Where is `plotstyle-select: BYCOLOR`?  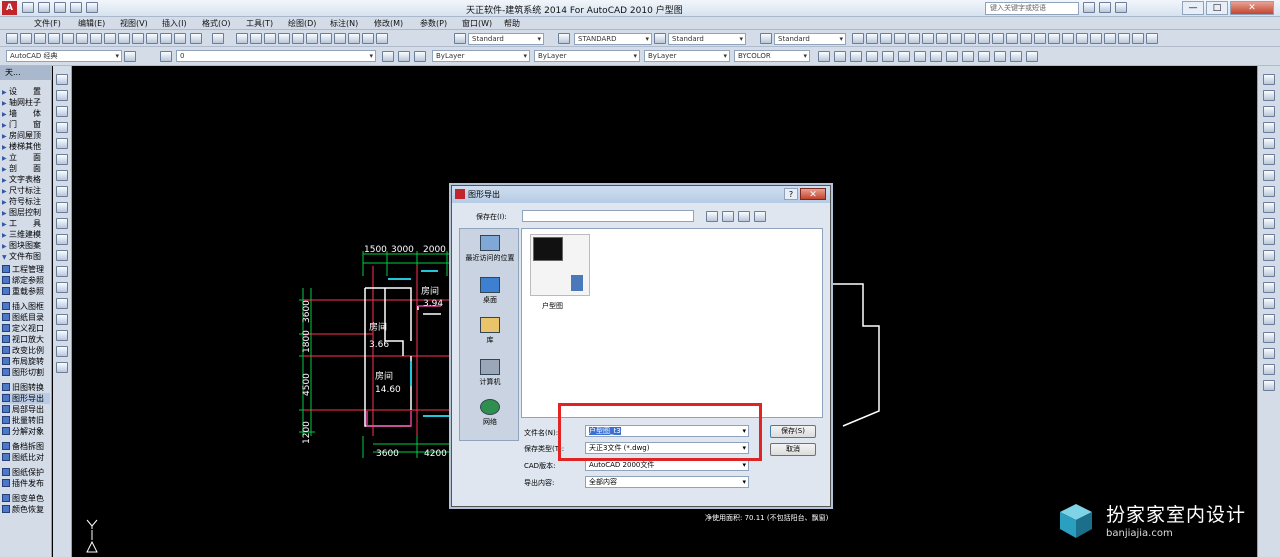
plotstyle-select: BYCOLOR is located at coordinates (772, 56).